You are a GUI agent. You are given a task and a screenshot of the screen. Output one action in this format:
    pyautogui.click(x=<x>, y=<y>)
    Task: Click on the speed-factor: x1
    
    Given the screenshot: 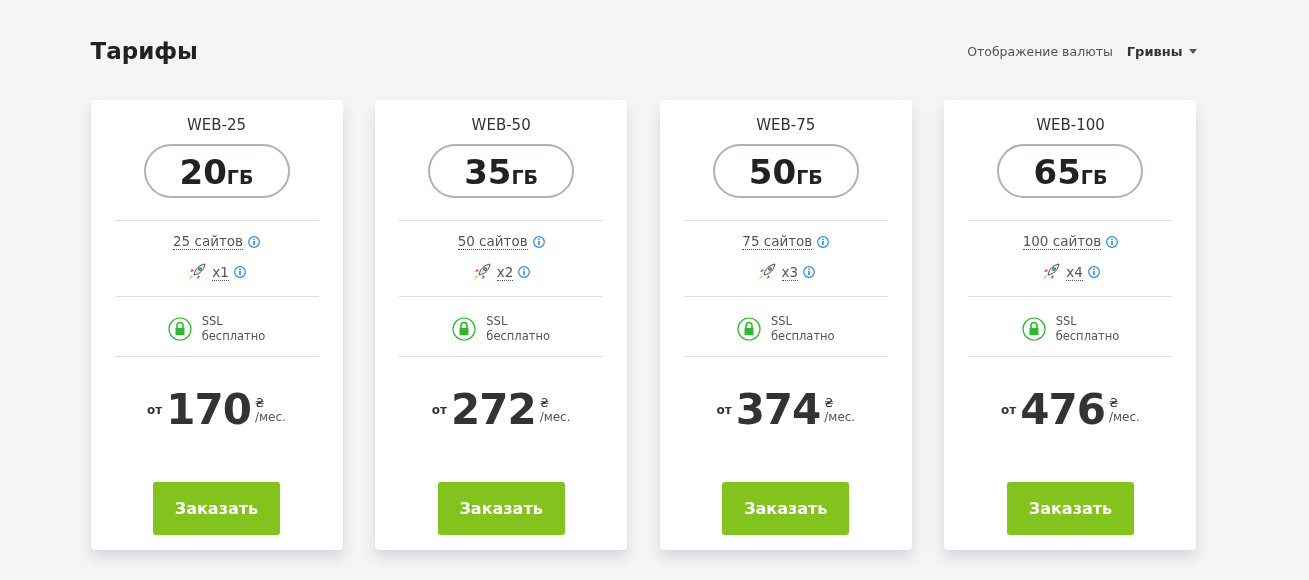 What is the action you would take?
    pyautogui.click(x=220, y=272)
    